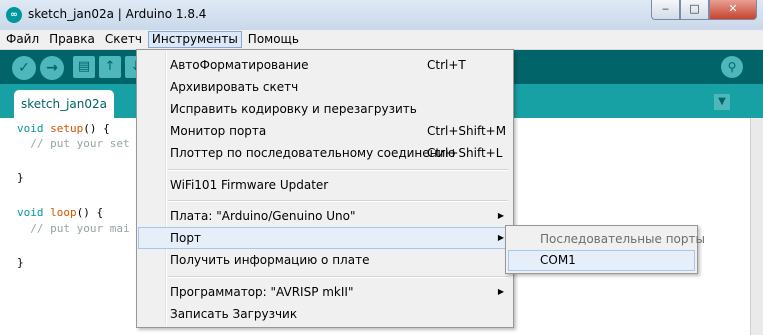  Describe the element at coordinates (665, 10) in the screenshot. I see `minimize-button: ‒` at that location.